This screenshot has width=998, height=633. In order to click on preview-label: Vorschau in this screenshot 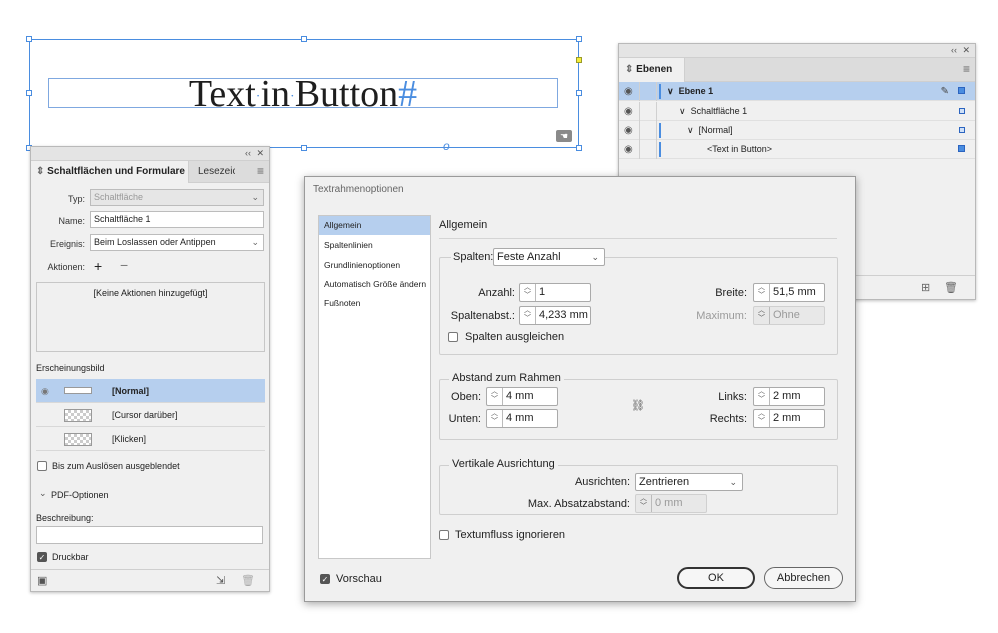, I will do `click(359, 579)`.